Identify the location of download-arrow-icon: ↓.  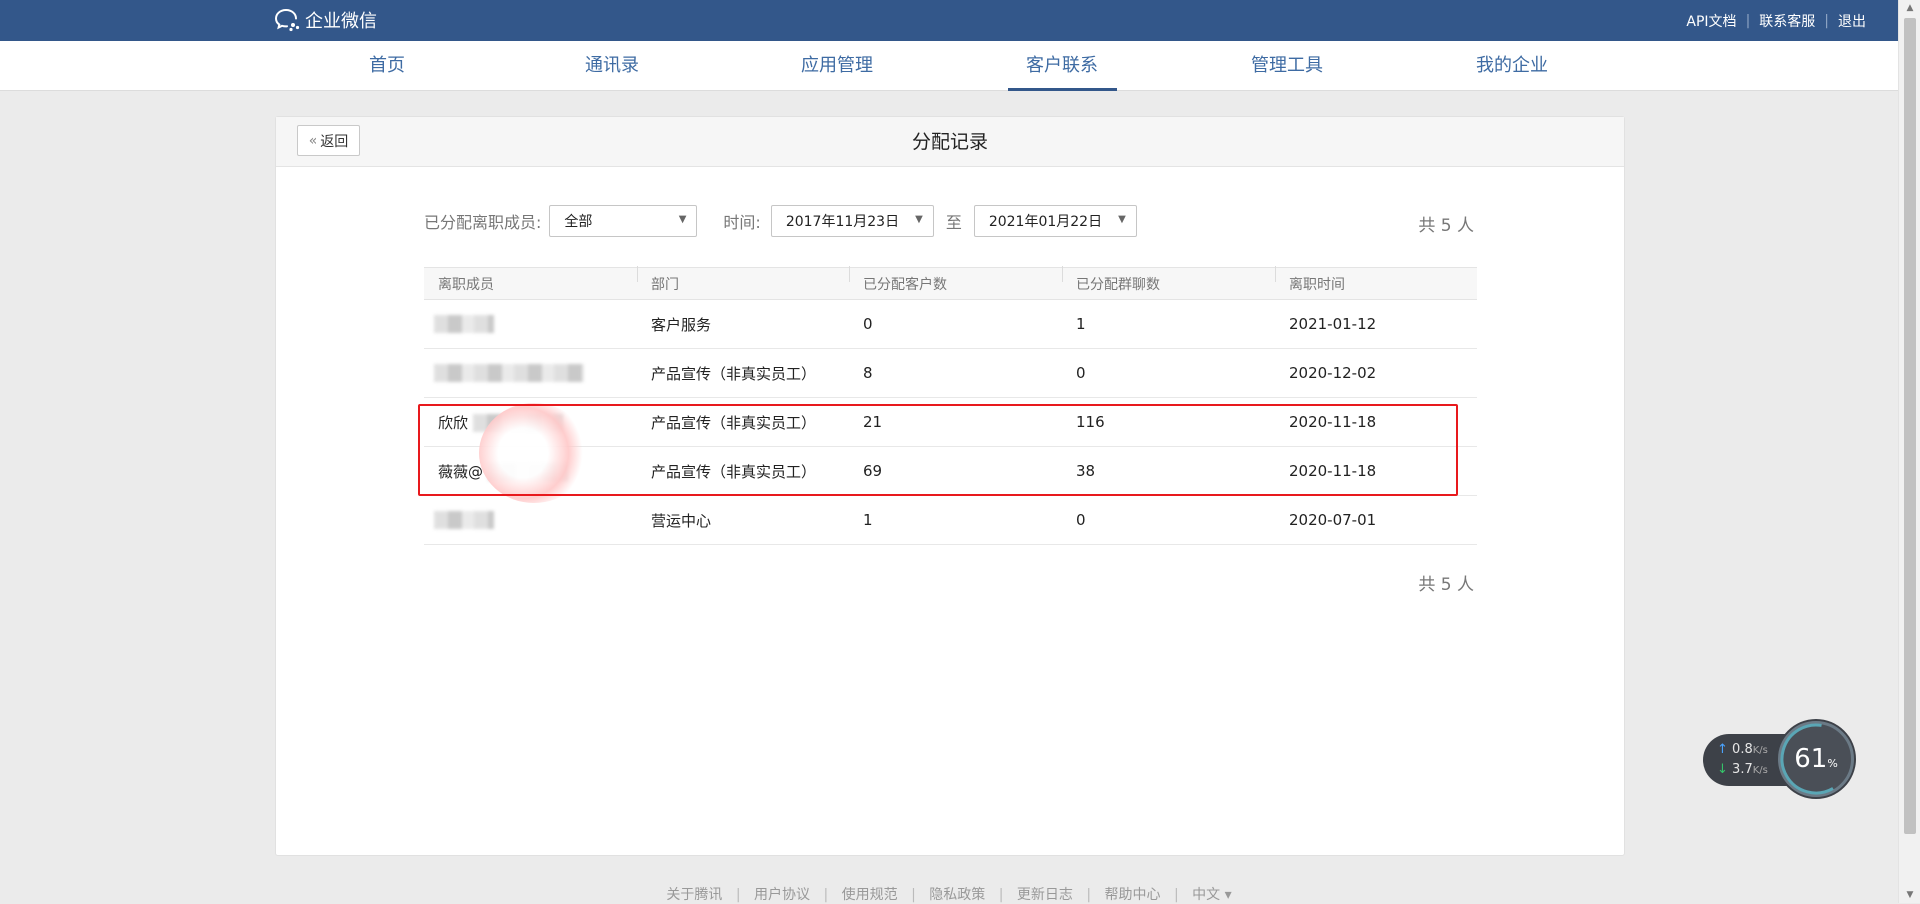
(1722, 769).